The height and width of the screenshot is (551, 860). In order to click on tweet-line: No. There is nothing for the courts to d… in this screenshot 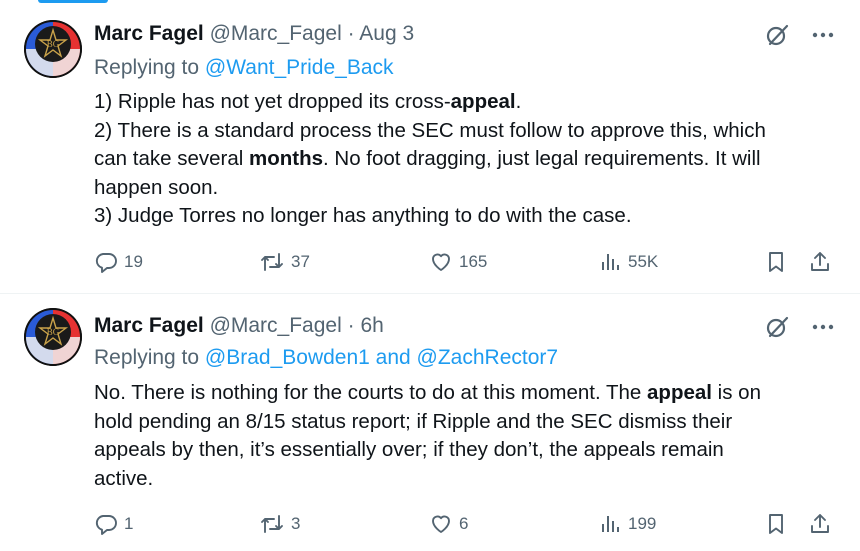, I will do `click(427, 392)`.